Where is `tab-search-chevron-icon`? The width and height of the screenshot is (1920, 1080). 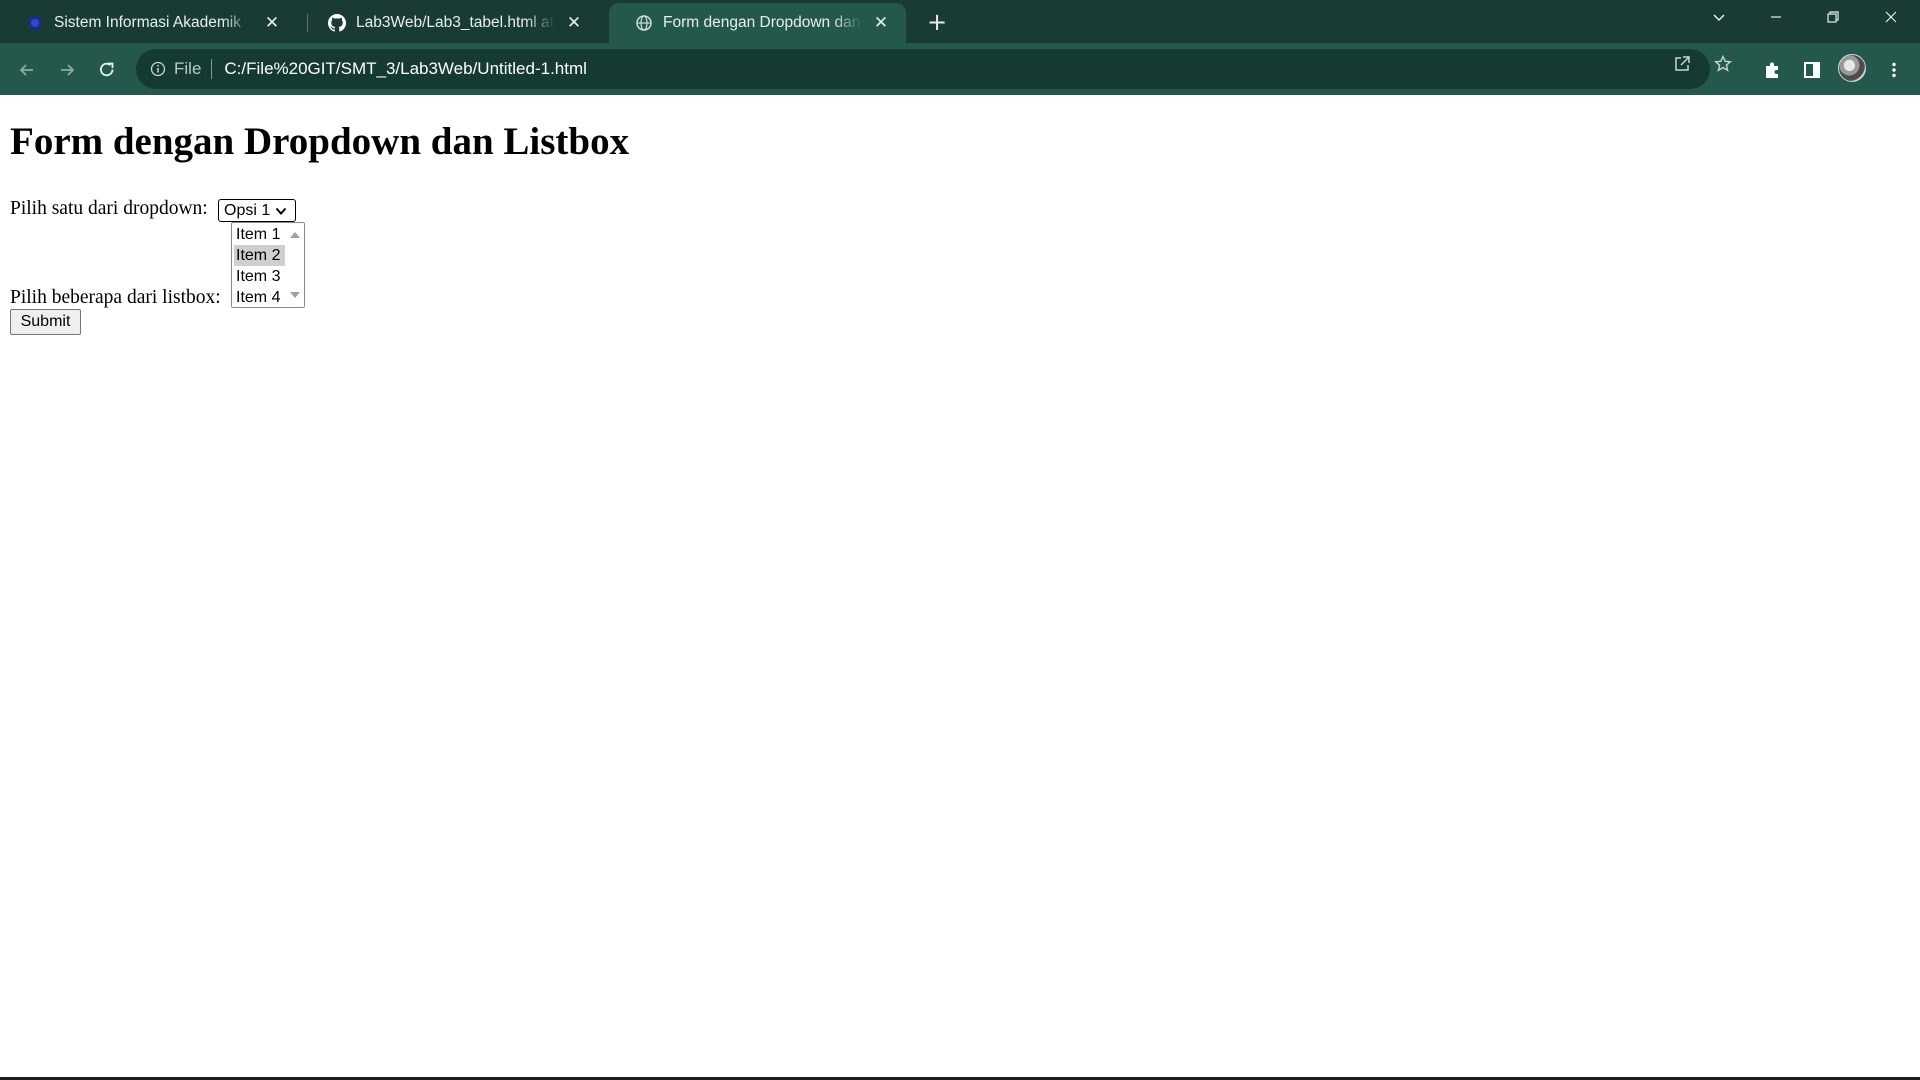
tab-search-chevron-icon is located at coordinates (1719, 19).